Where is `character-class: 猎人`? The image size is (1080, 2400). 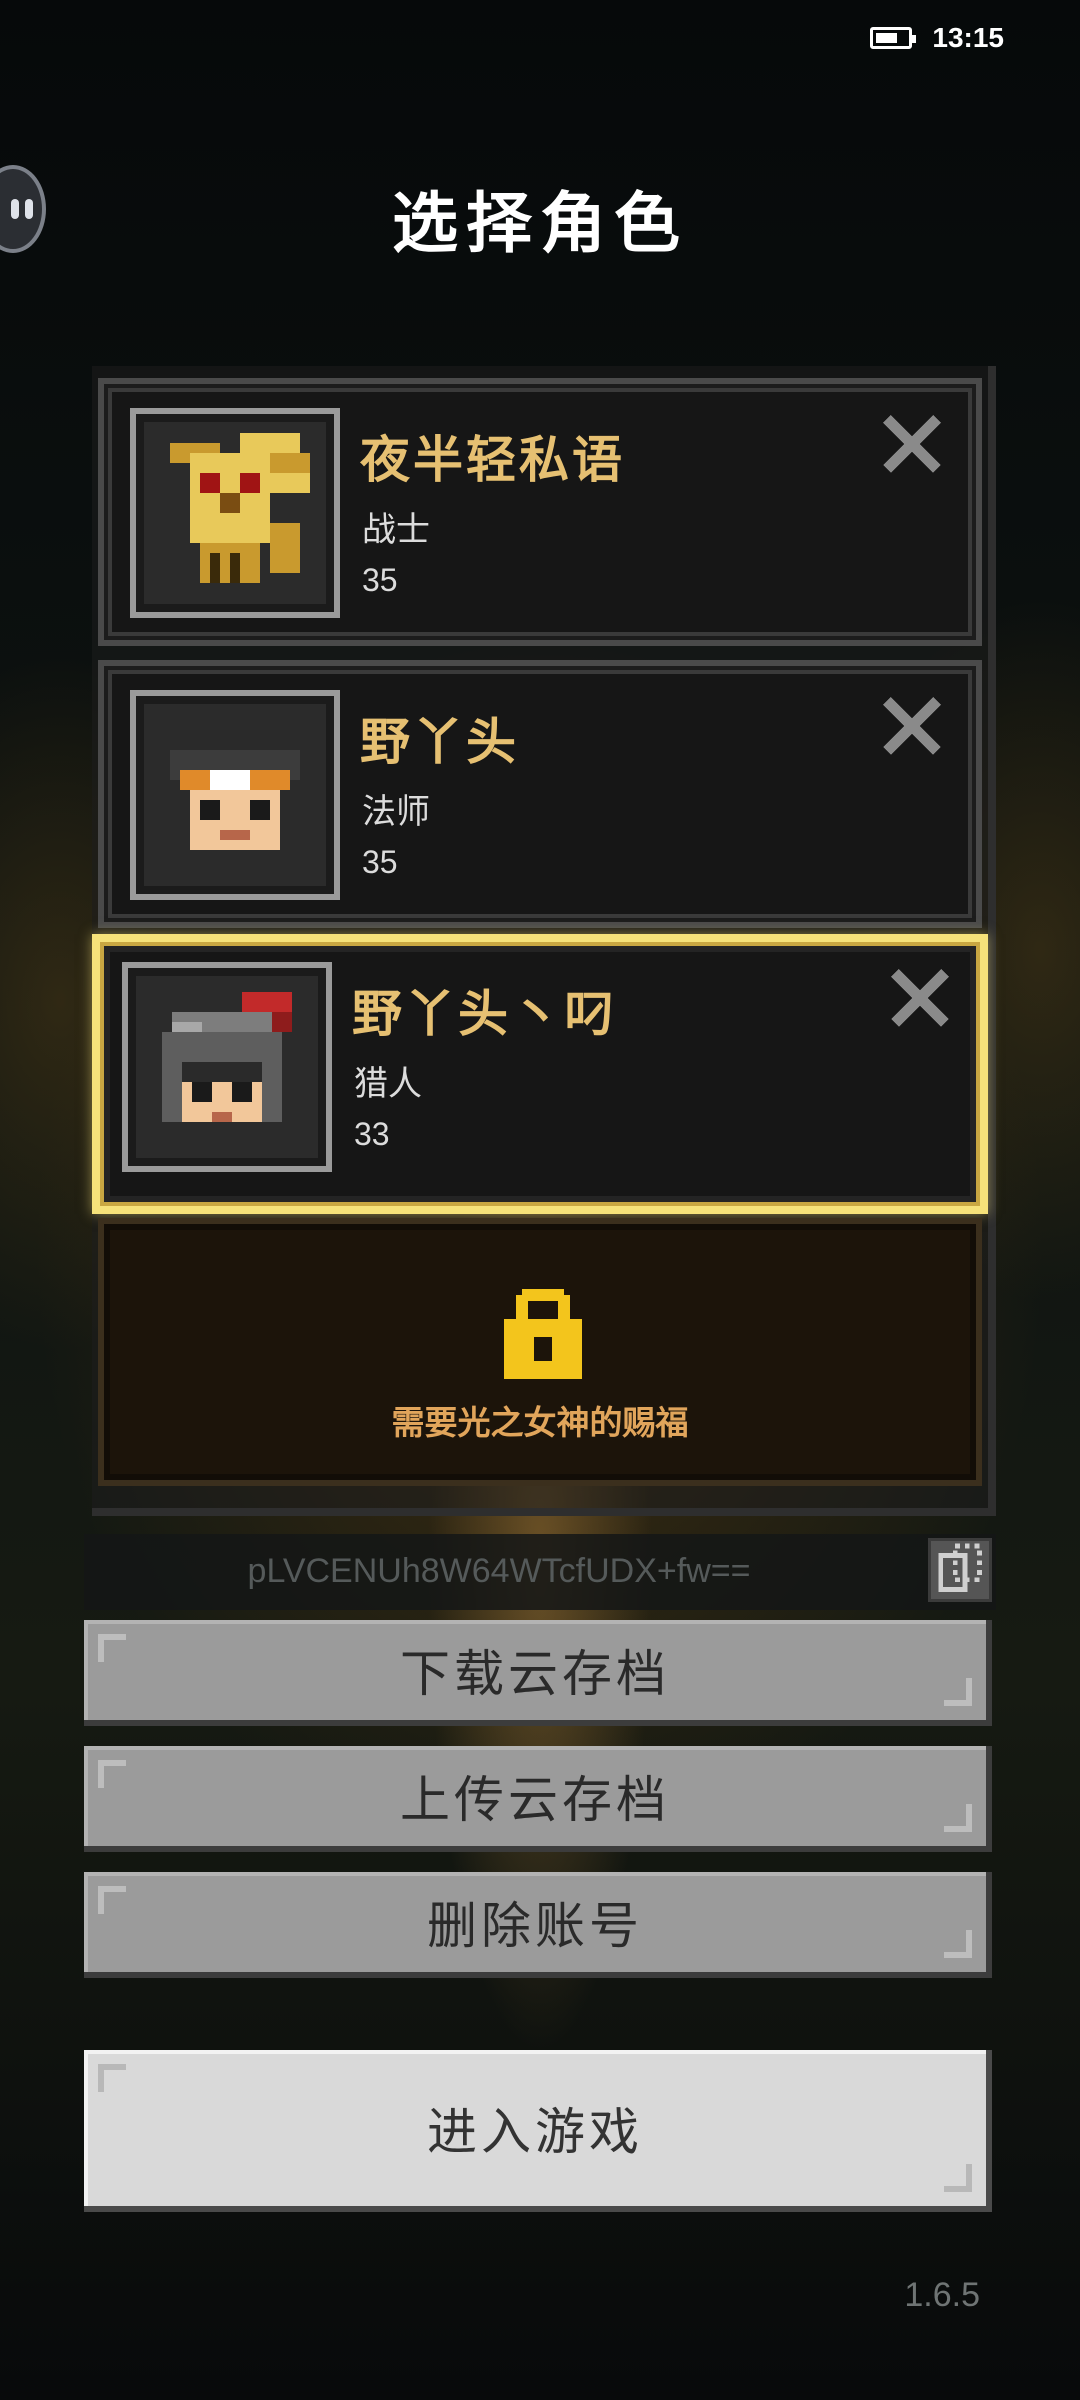
character-class: 猎人 is located at coordinates (388, 1084).